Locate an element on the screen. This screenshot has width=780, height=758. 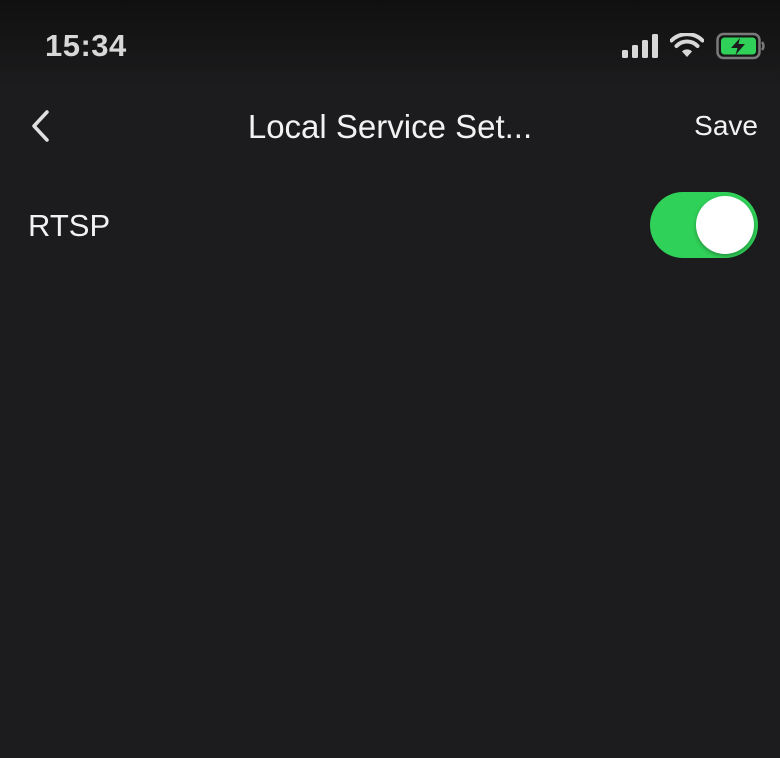
toggle-knob is located at coordinates (725, 225).